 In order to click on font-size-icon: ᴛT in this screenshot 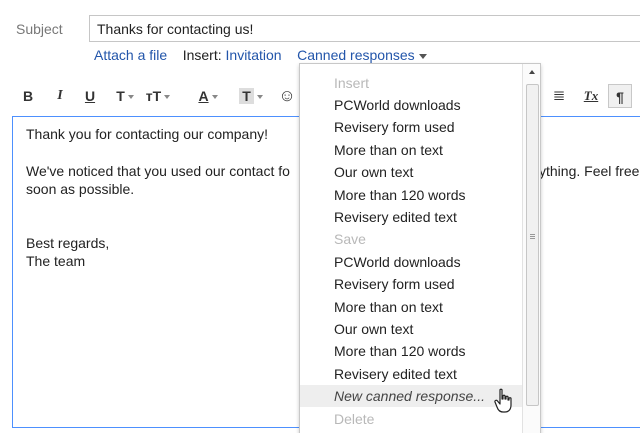, I will do `click(153, 96)`.